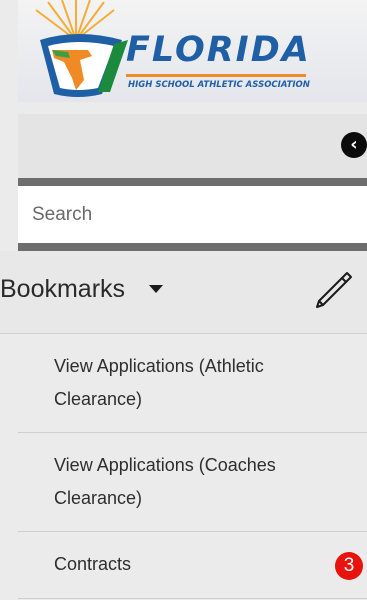 The image size is (367, 600). What do you see at coordinates (216, 75) in the screenshot?
I see `logo-underline` at bounding box center [216, 75].